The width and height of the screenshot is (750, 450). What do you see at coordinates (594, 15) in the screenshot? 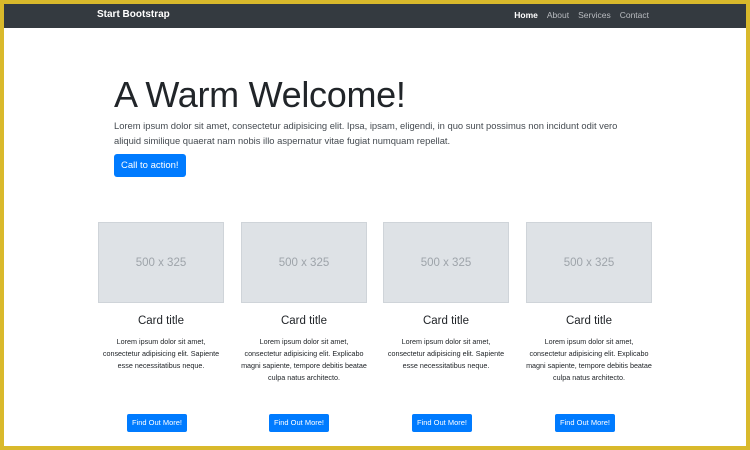
I see `nav-link-services: Services` at bounding box center [594, 15].